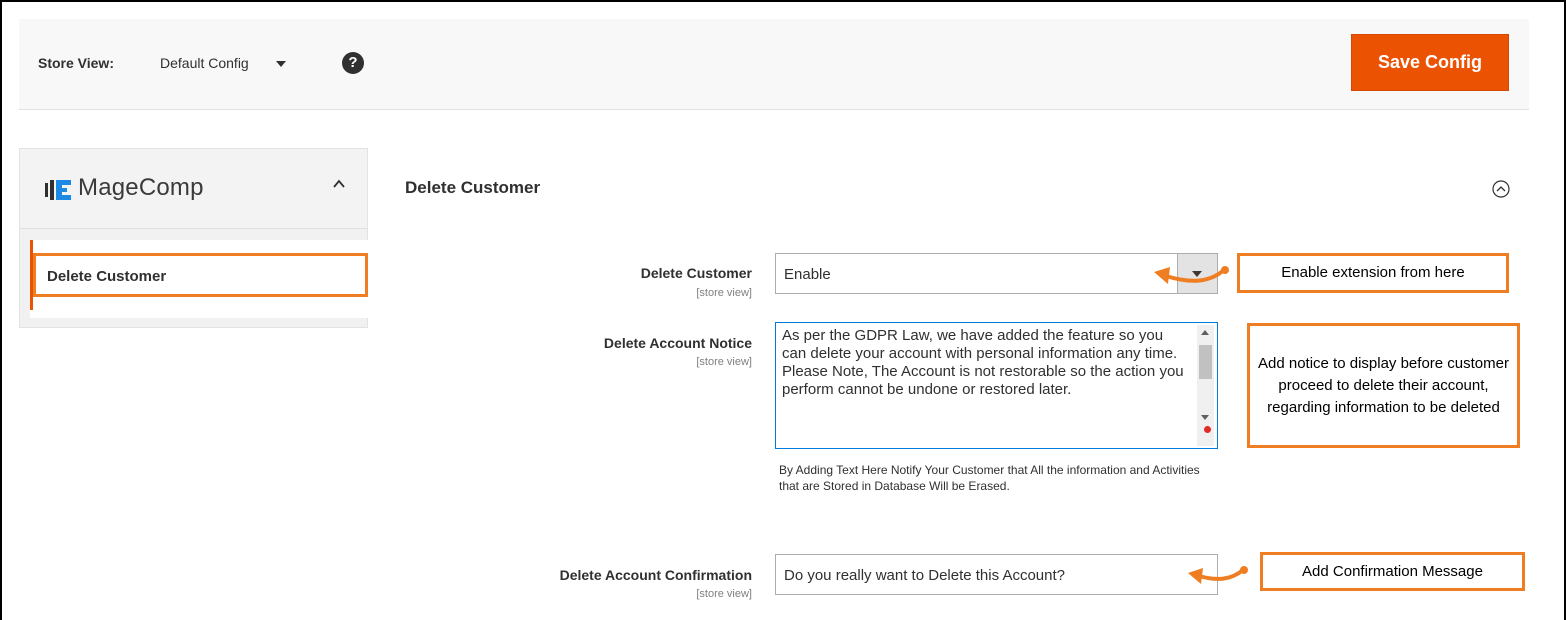 This screenshot has width=1566, height=620. I want to click on config-sidebar: MageComp Delete Customer, so click(194, 238).